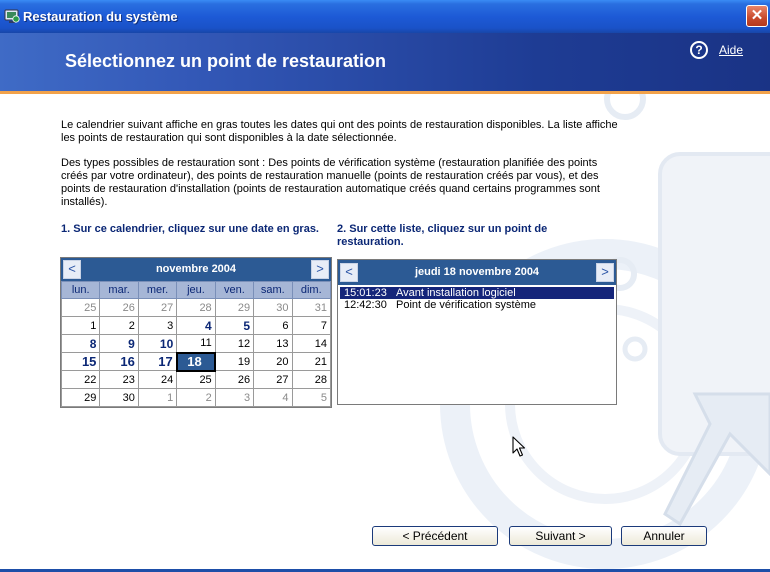  What do you see at coordinates (365, 305) in the screenshot?
I see `restore-point-time: 12:42:30` at bounding box center [365, 305].